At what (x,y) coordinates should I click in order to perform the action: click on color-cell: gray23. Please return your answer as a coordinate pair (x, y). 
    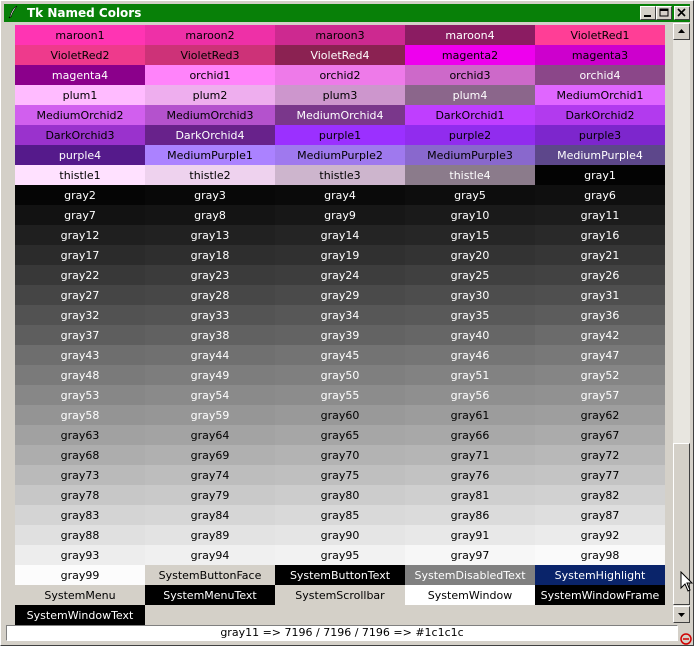
    Looking at the image, I should click on (210, 275).